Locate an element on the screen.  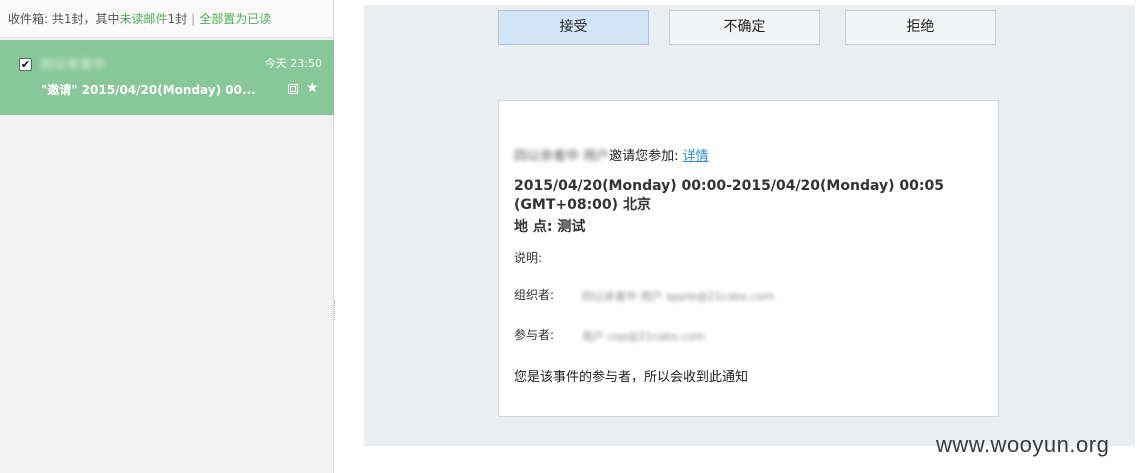
organizer-label: 组织者: is located at coordinates (534, 295).